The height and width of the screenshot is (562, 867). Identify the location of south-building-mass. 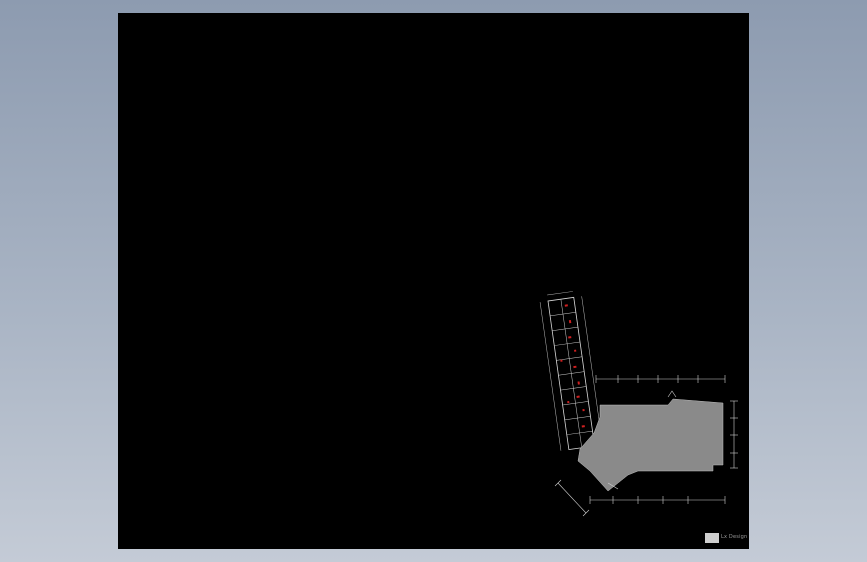
(650, 445).